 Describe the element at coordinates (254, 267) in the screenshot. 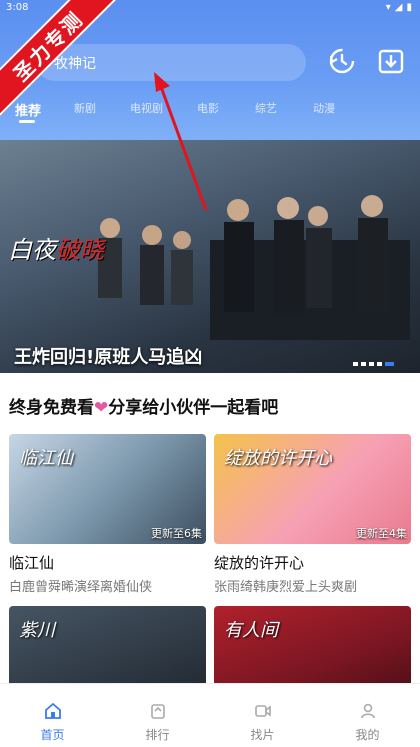

I see `banner-image` at that location.